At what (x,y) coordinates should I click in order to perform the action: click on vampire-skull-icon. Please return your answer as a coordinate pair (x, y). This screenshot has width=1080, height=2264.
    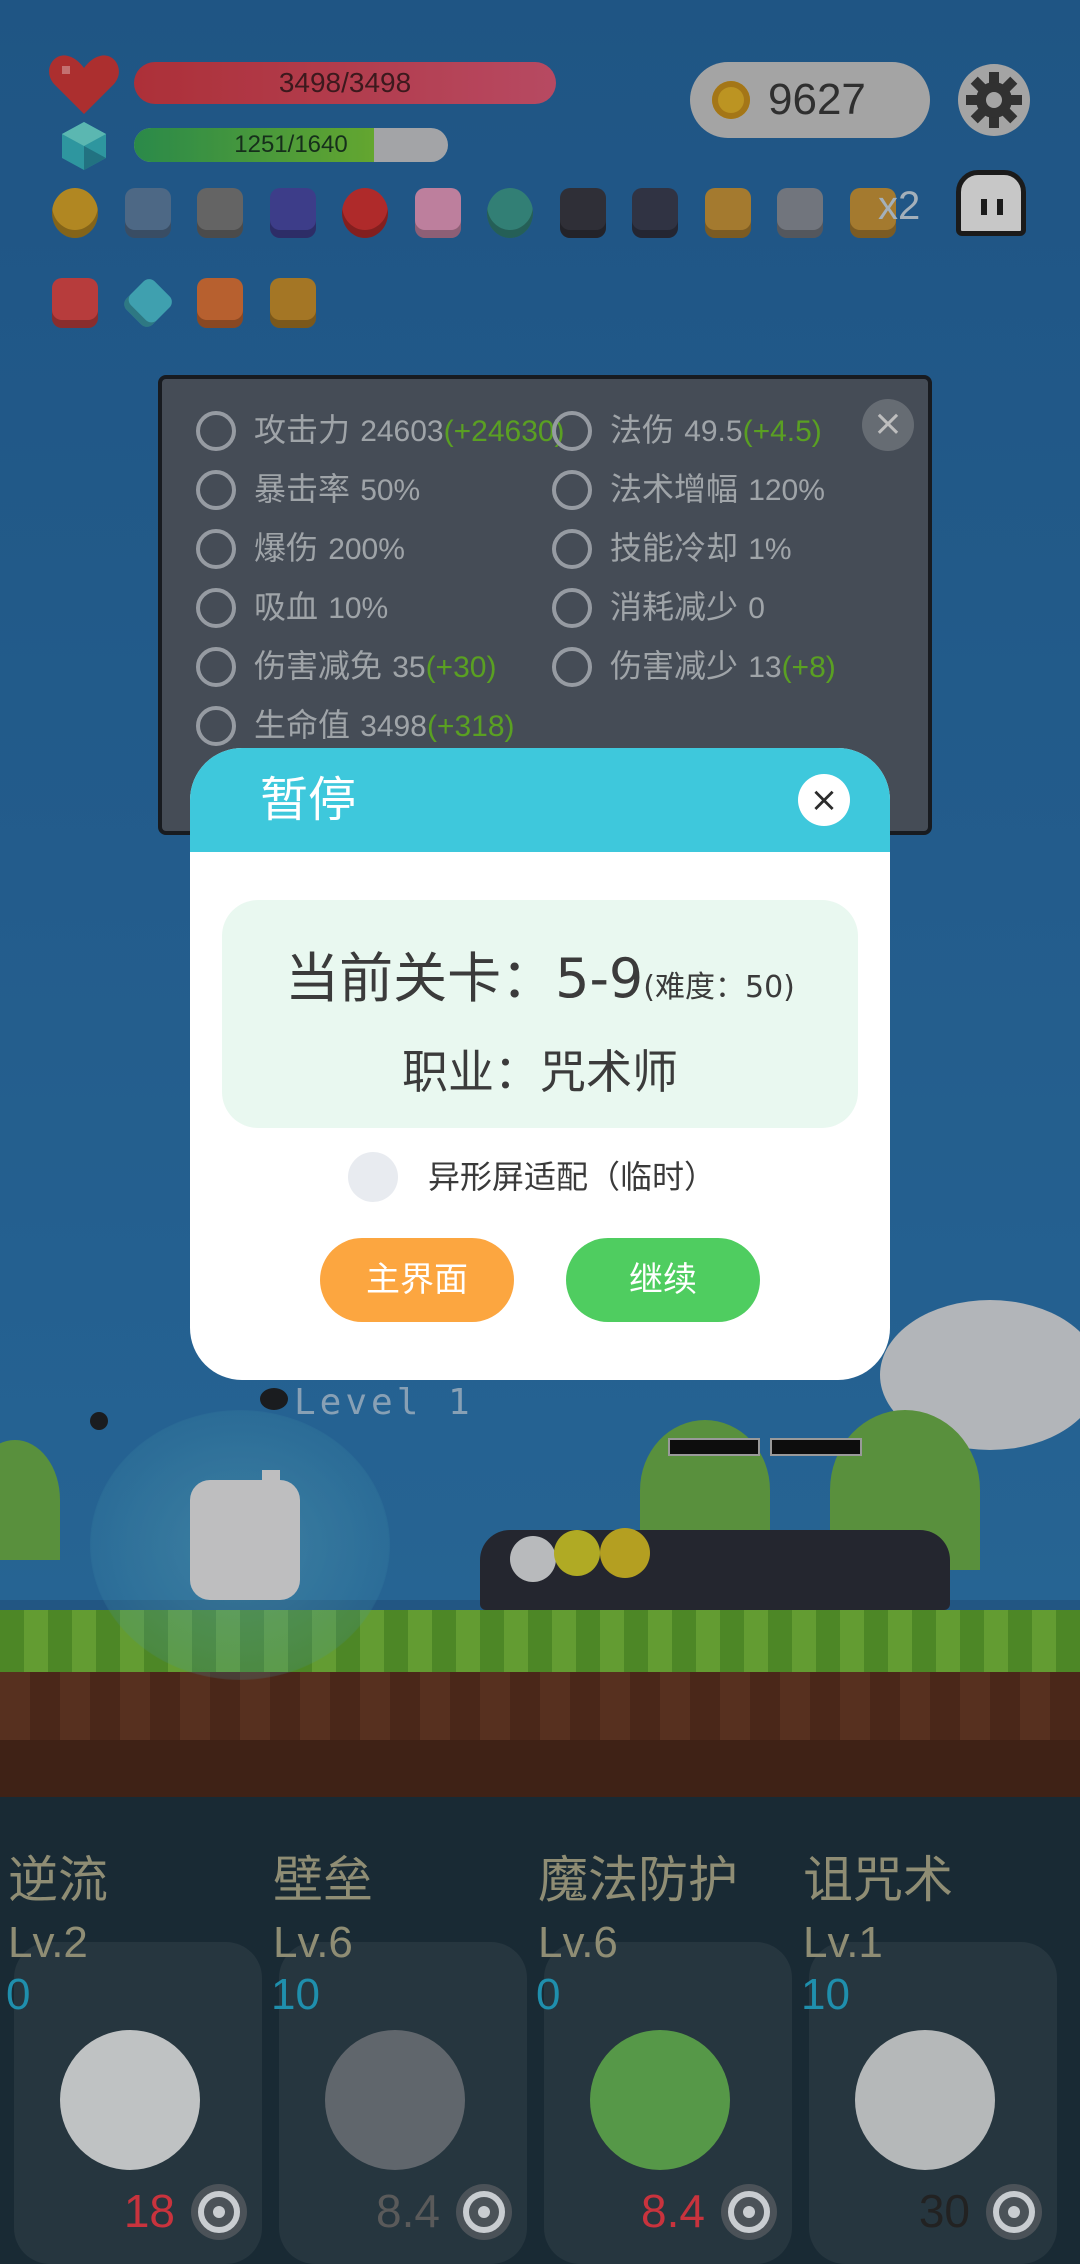
    Looking at the image, I should click on (216, 608).